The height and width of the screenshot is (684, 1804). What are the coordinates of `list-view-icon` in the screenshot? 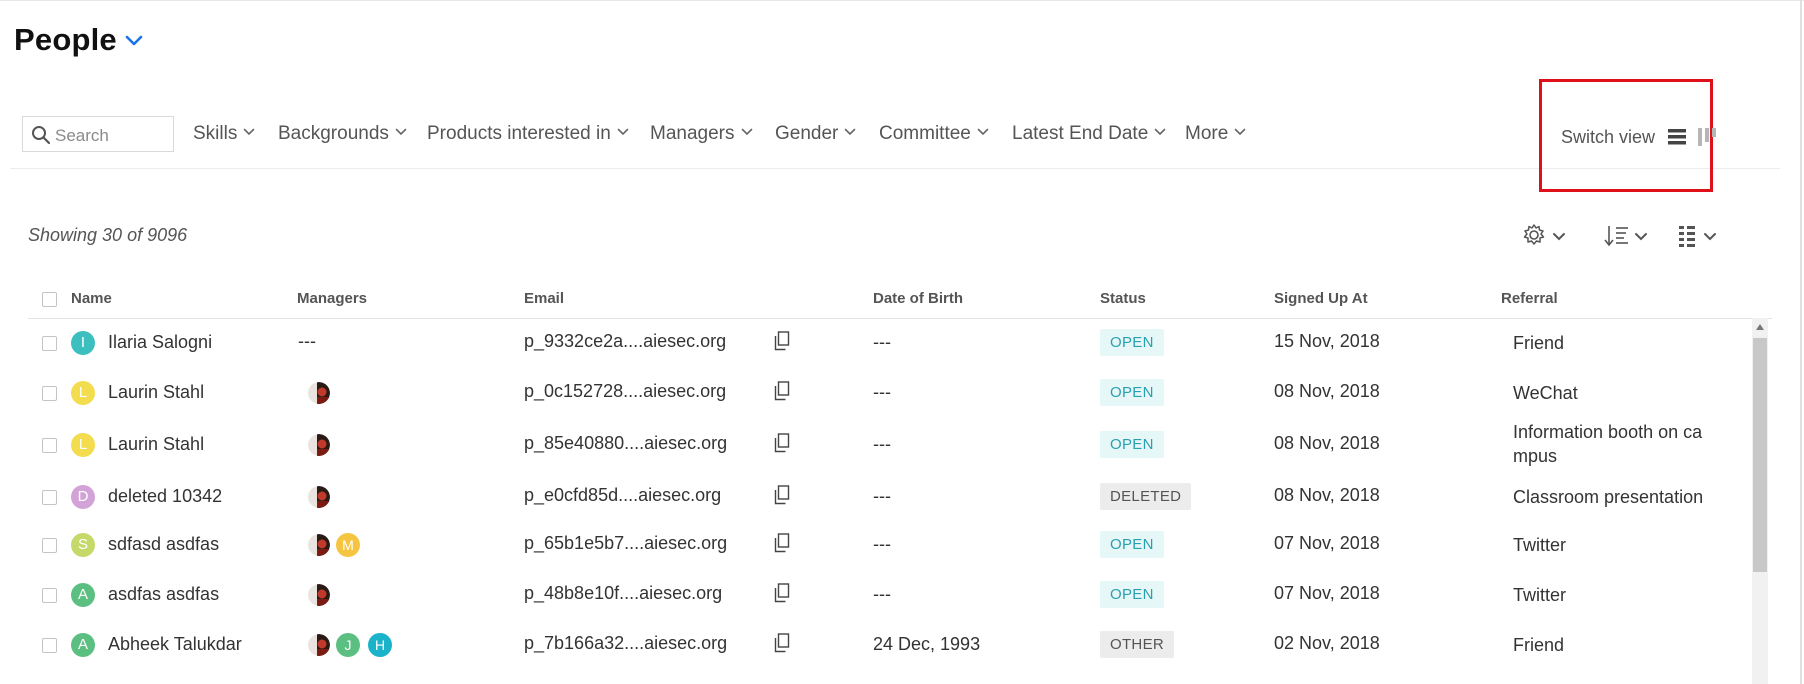 It's located at (1677, 137).